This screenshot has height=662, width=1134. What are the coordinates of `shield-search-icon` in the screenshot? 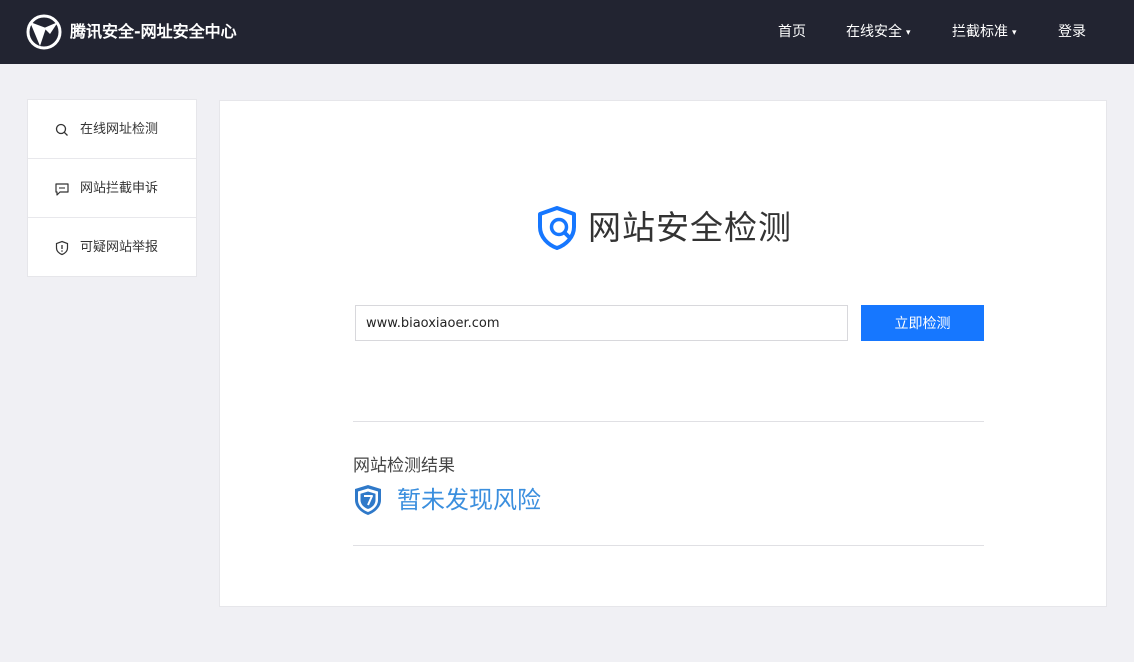 It's located at (557, 228).